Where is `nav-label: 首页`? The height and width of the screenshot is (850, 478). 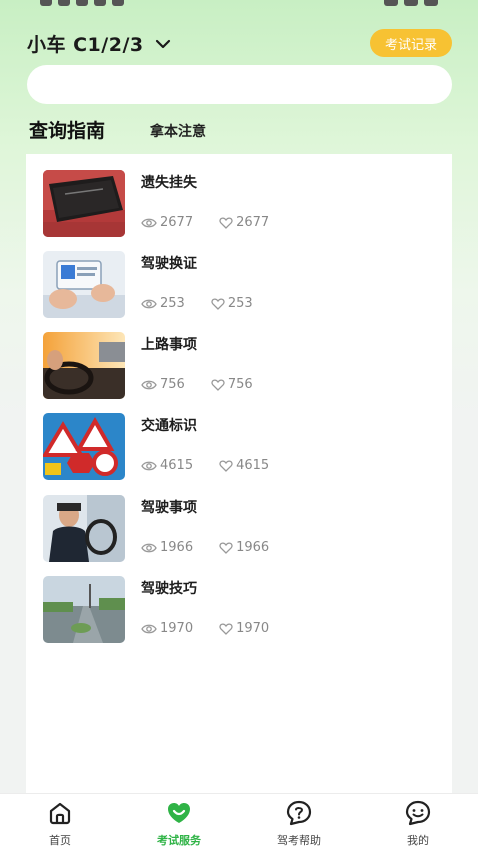 nav-label: 首页 is located at coordinates (60, 840).